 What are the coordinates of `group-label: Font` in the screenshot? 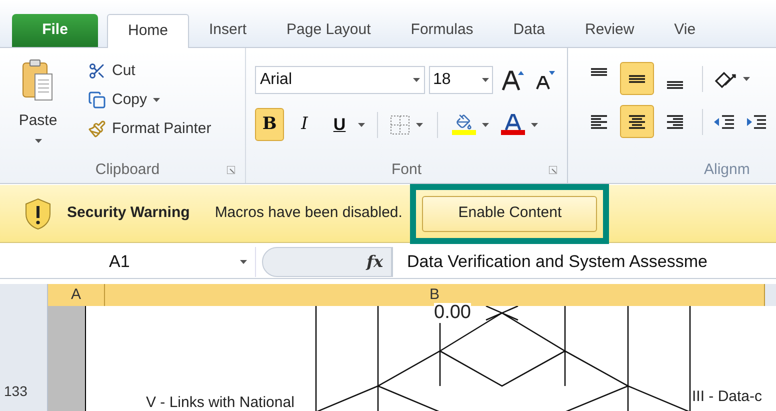 It's located at (406, 170).